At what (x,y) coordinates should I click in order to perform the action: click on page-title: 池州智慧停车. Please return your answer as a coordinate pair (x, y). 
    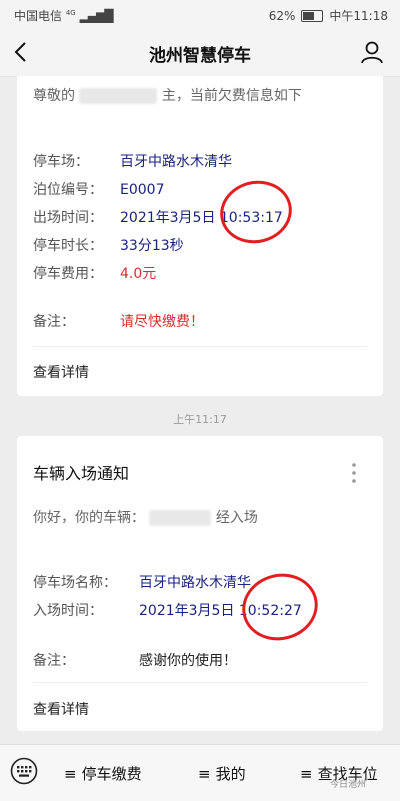
    Looking at the image, I should click on (200, 56).